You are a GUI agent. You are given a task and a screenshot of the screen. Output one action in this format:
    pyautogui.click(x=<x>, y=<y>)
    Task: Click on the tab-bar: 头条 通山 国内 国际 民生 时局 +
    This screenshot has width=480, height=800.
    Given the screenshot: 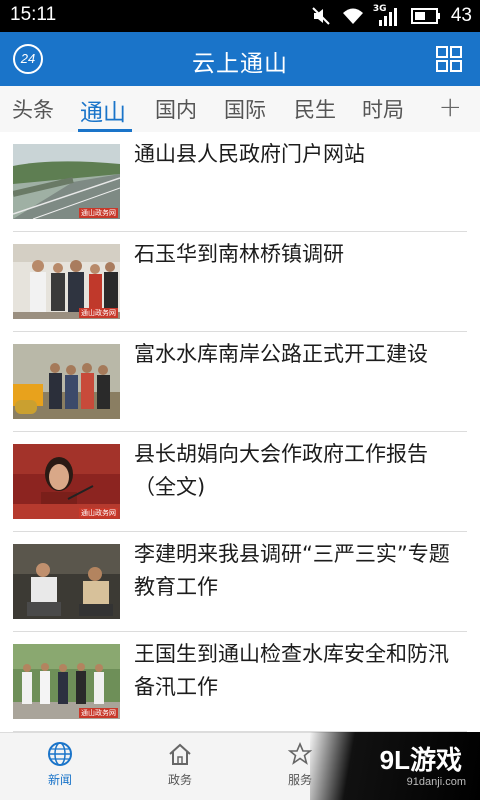 What is the action you would take?
    pyautogui.click(x=240, y=109)
    